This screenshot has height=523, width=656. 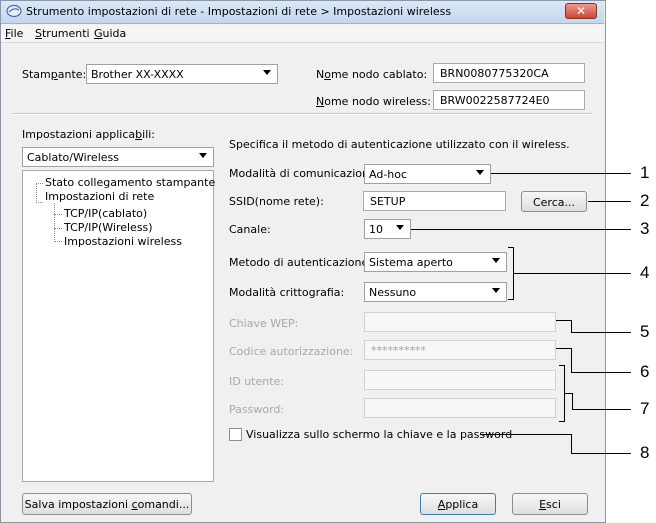 I want to click on channel-select: 10, so click(x=387, y=229).